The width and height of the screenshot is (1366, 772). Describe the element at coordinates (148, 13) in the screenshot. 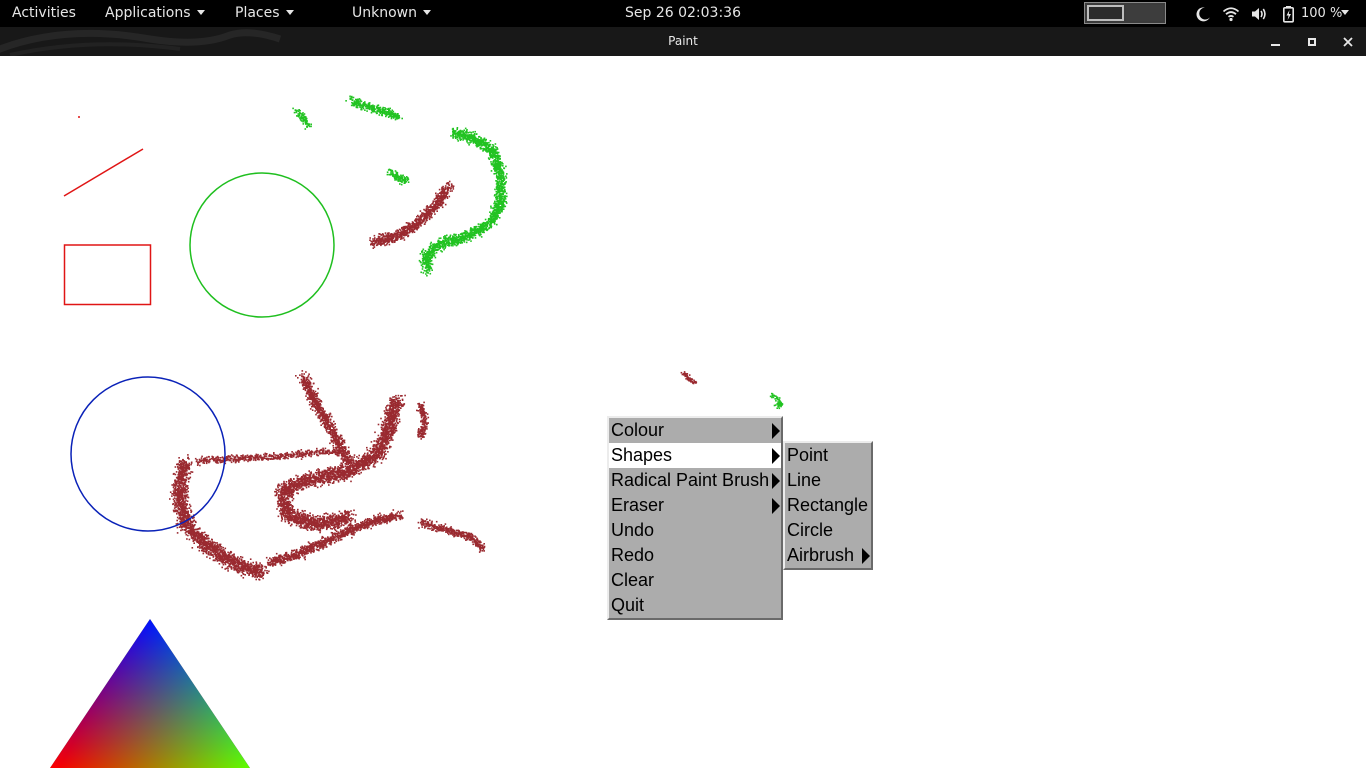

I see `applications-label: Applications` at that location.